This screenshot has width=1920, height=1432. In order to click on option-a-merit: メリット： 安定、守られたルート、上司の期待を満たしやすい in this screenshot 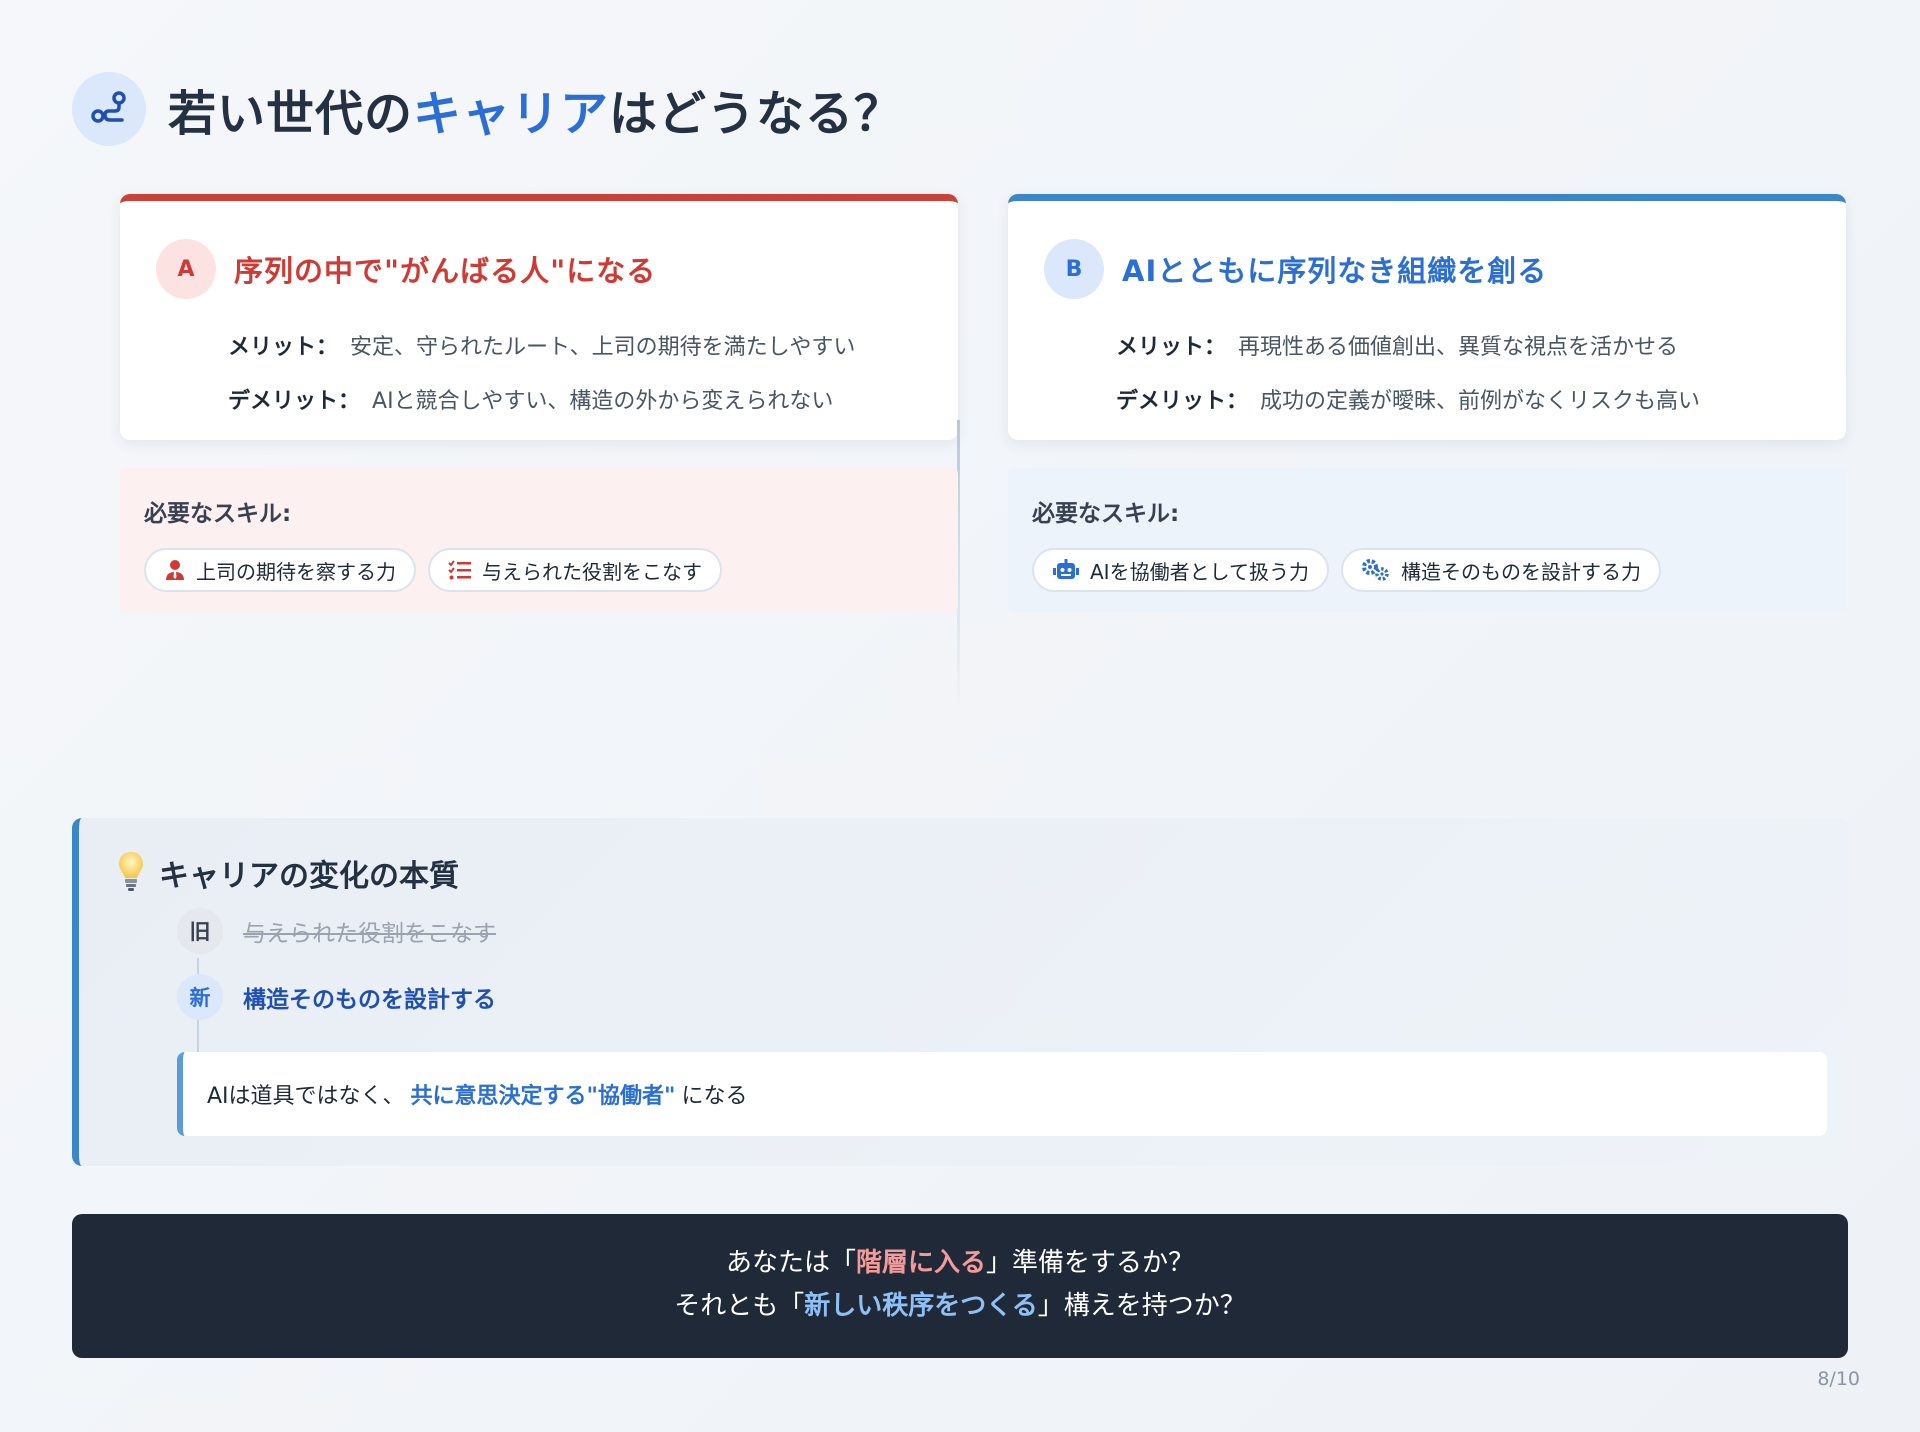, I will do `click(542, 347)`.